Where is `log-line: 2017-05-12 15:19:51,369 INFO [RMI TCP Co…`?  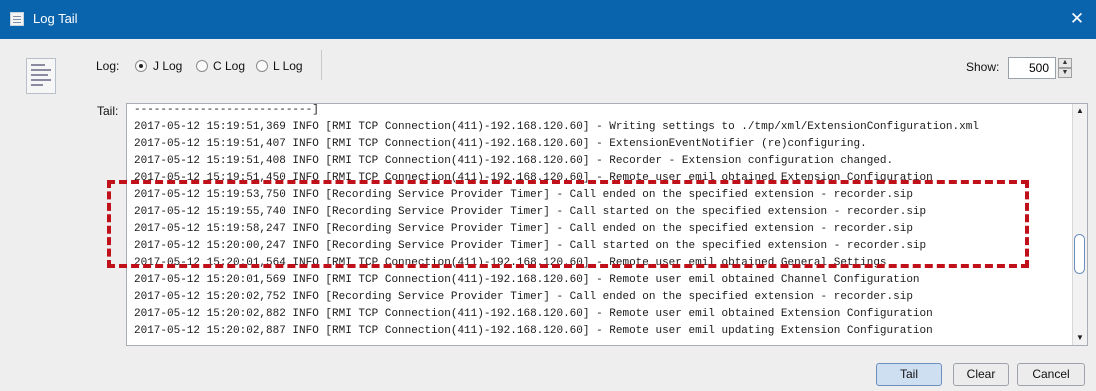 log-line: 2017-05-12 15:19:51,369 INFO [RMI TCP Co… is located at coordinates (556, 127).